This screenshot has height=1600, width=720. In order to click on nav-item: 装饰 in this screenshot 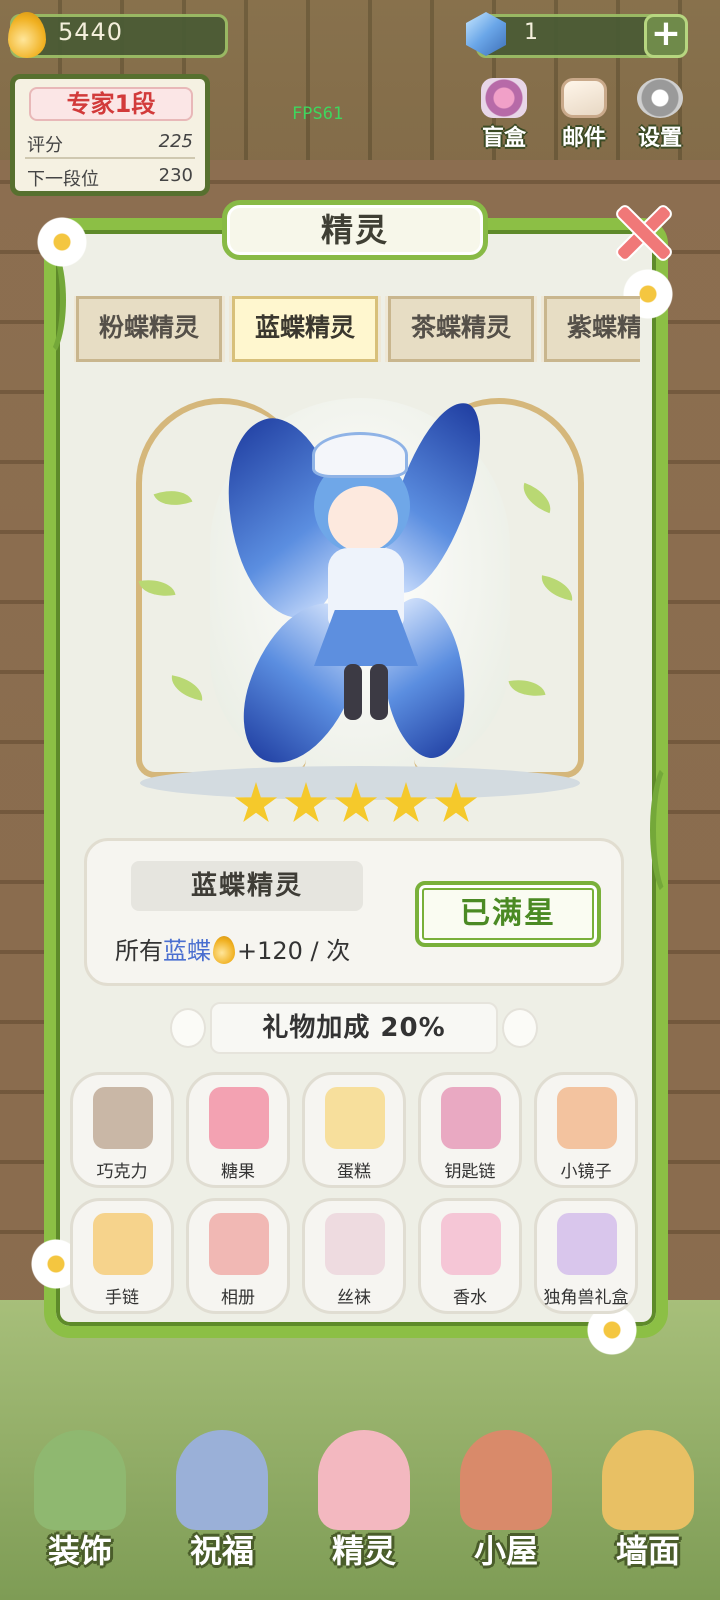, I will do `click(80, 1505)`.